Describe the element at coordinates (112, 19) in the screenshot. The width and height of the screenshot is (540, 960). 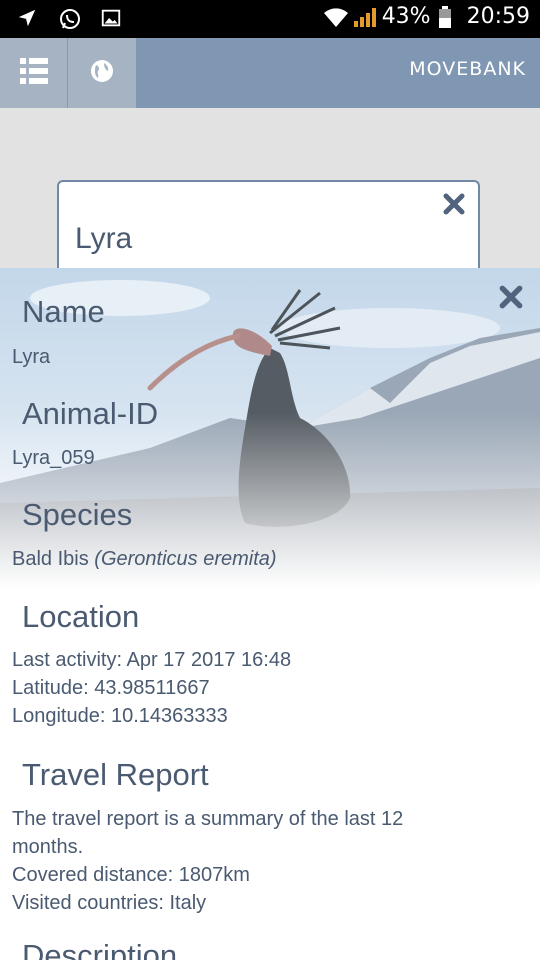
I see `gallery-icon` at that location.